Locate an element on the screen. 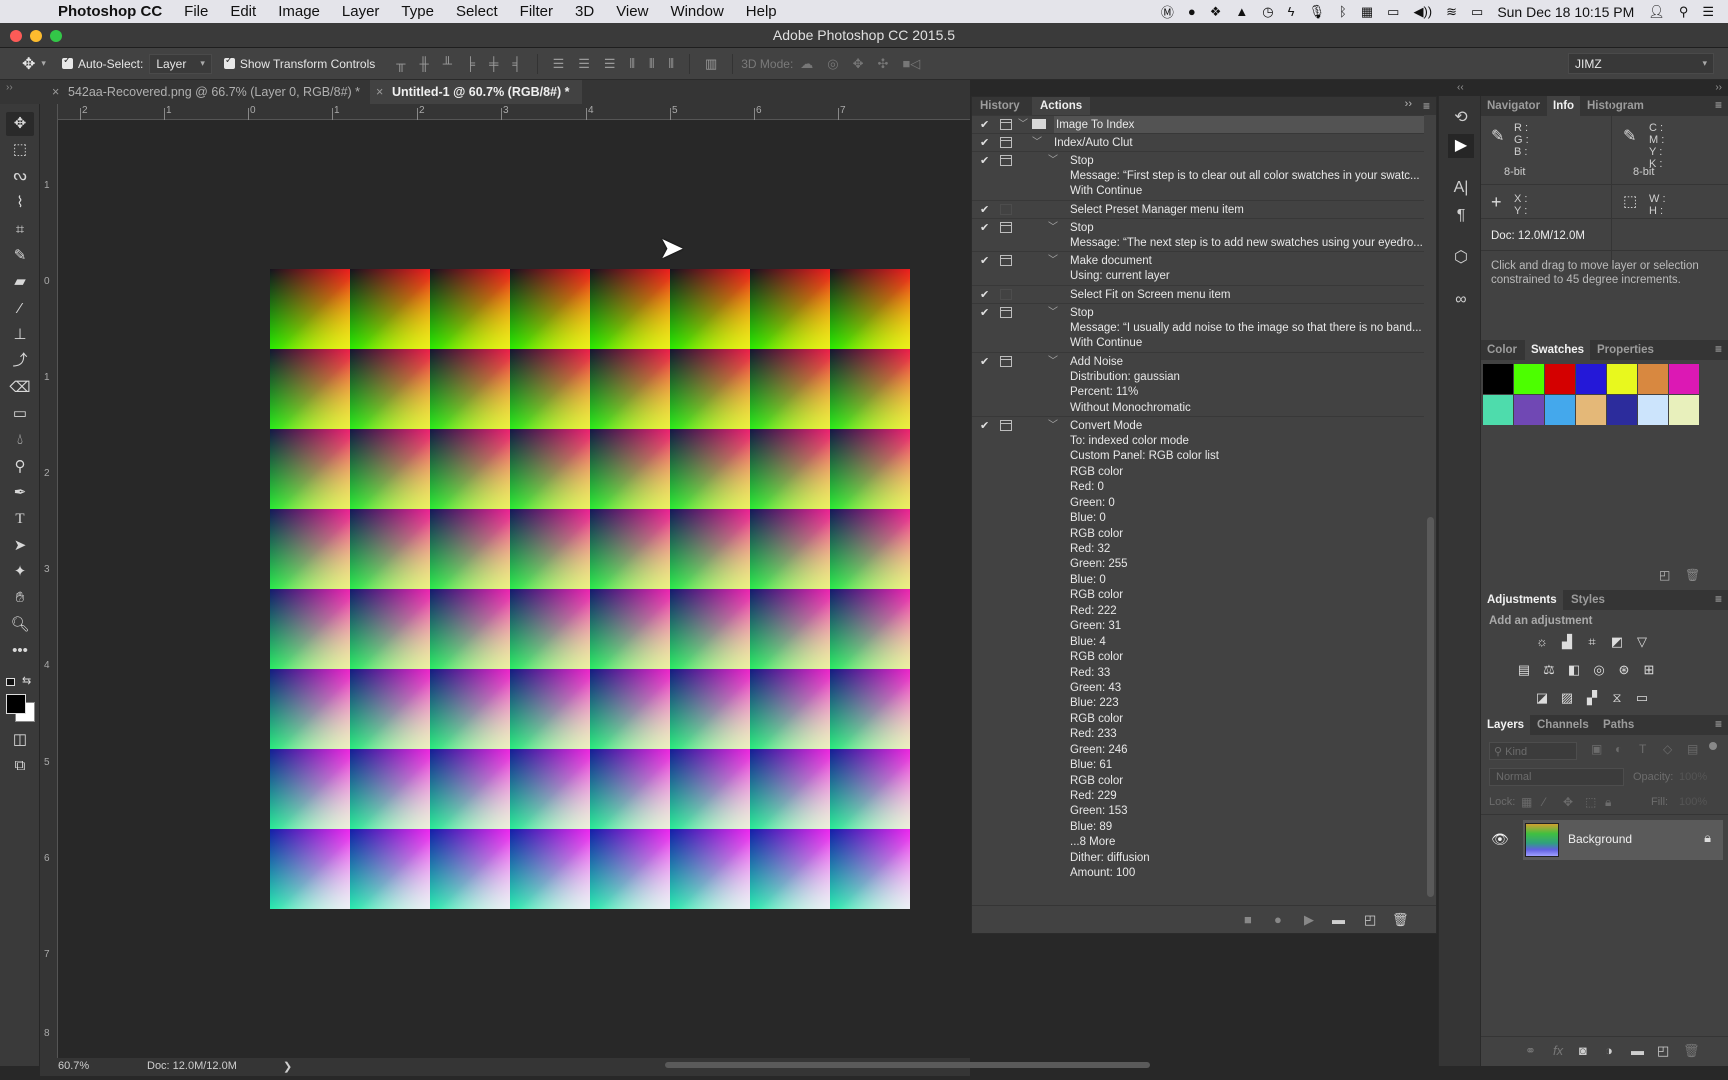 The width and height of the screenshot is (1728, 1080). blend-mode-dropdown: Normal is located at coordinates (1556, 777).